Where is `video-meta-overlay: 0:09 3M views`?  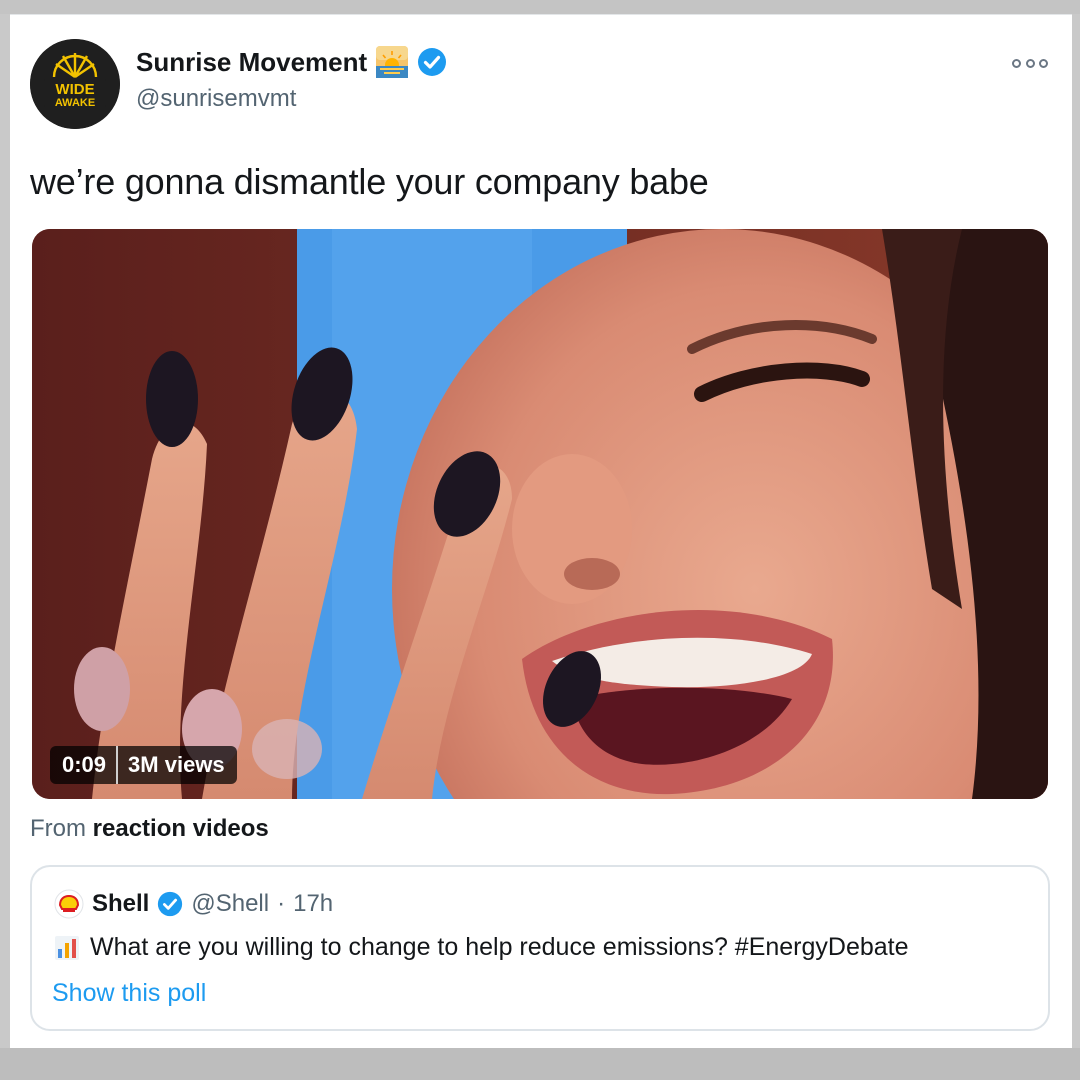 video-meta-overlay: 0:09 3M views is located at coordinates (143, 765).